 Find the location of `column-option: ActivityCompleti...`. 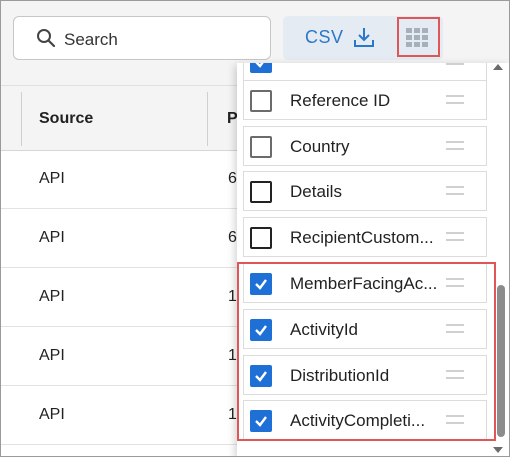

column-option: ActivityCompleti... is located at coordinates (365, 420).